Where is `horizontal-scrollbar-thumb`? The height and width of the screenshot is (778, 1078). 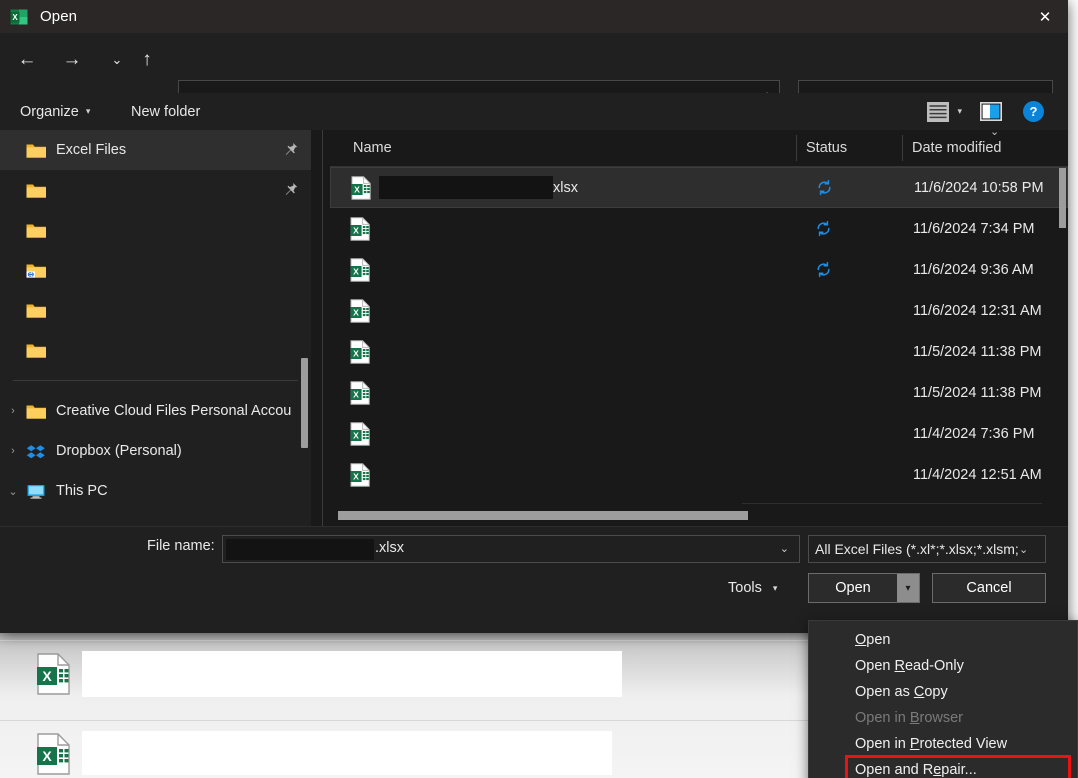
horizontal-scrollbar-thumb is located at coordinates (543, 515).